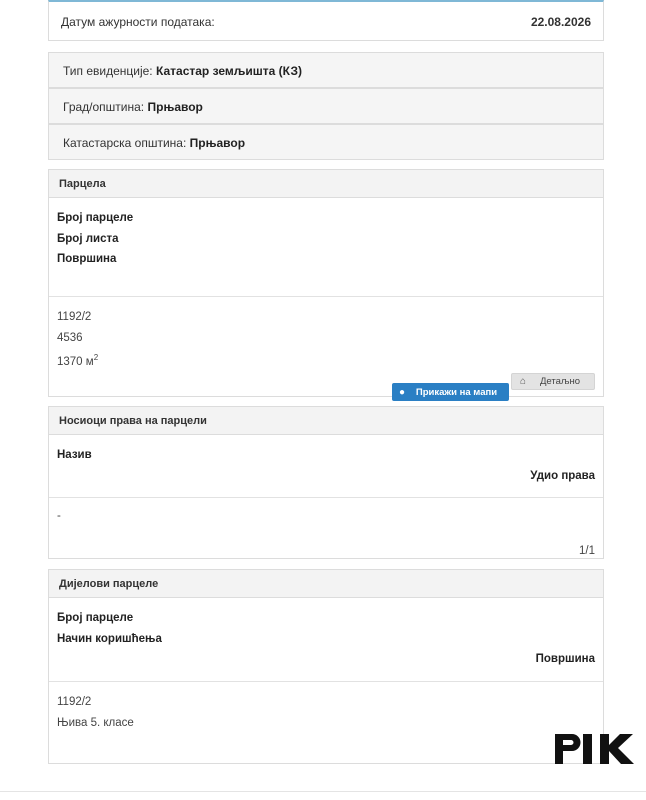 This screenshot has width=646, height=800. Describe the element at coordinates (125, 143) in the screenshot. I see `cadastral-label: Катастарска општина:` at that location.